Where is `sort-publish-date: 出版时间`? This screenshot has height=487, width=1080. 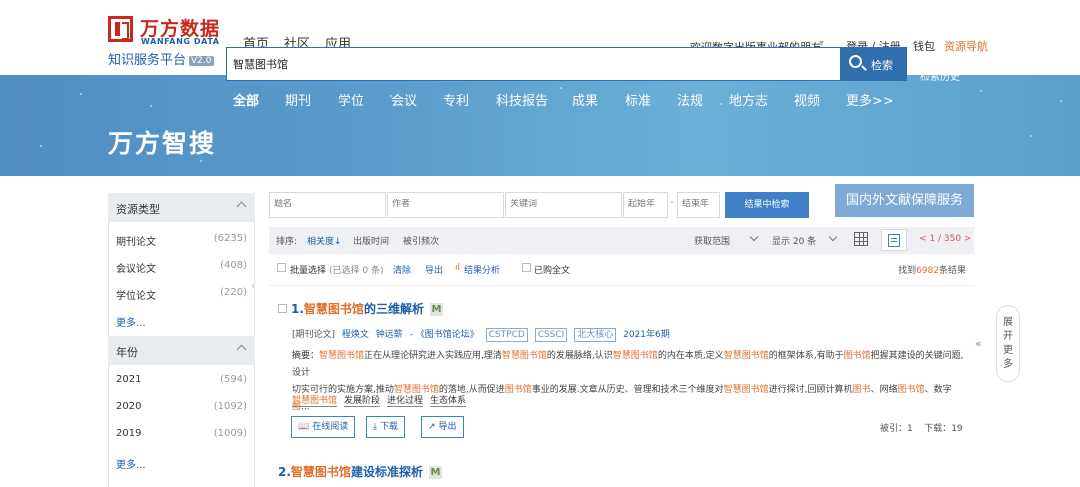
sort-publish-date: 出版时间 is located at coordinates (371, 240).